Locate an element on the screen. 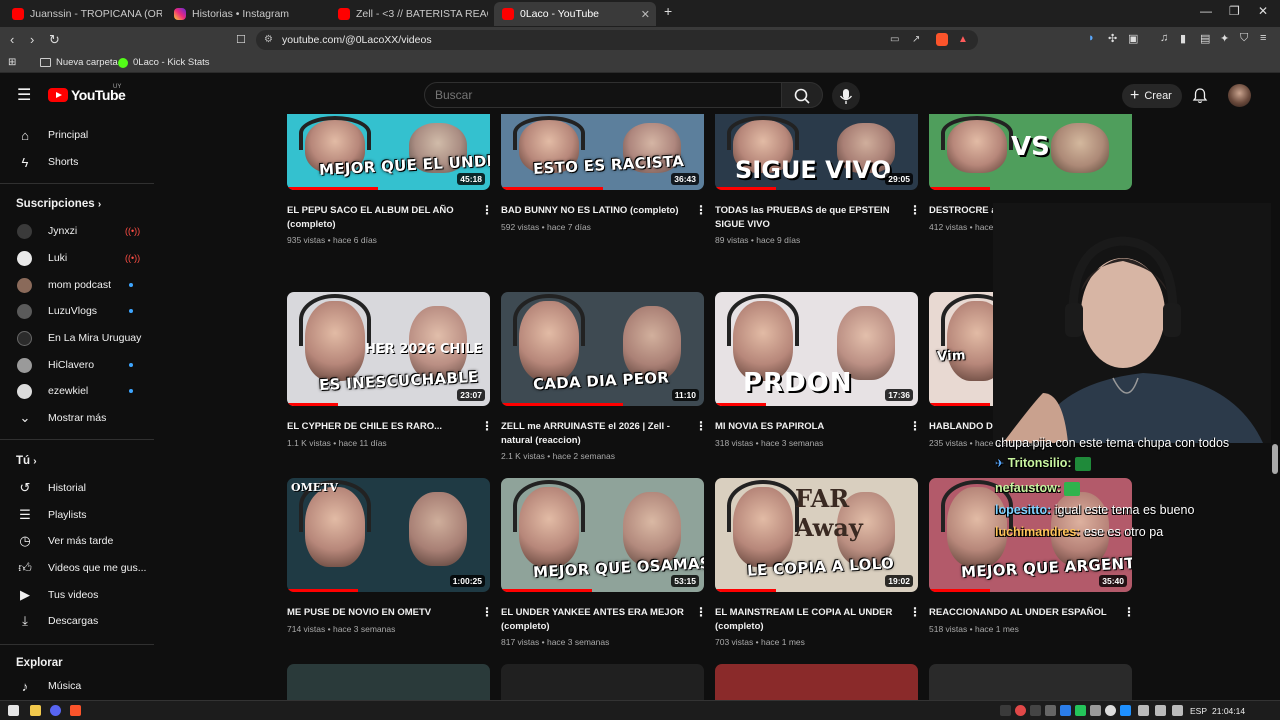 Image resolution: width=1280 pixels, height=720 pixels. page-scrollbar is located at coordinates (1275, 407).